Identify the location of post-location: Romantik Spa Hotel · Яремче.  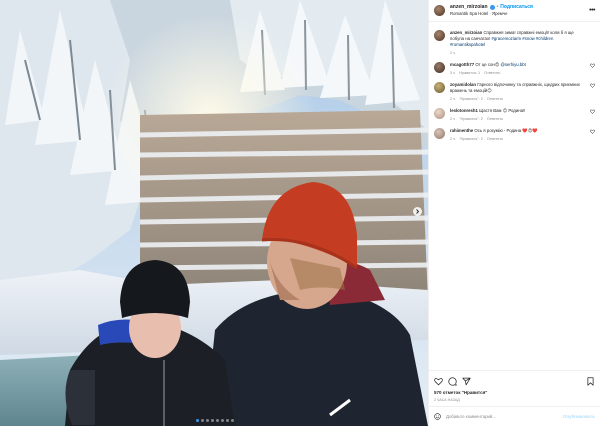
(517, 13).